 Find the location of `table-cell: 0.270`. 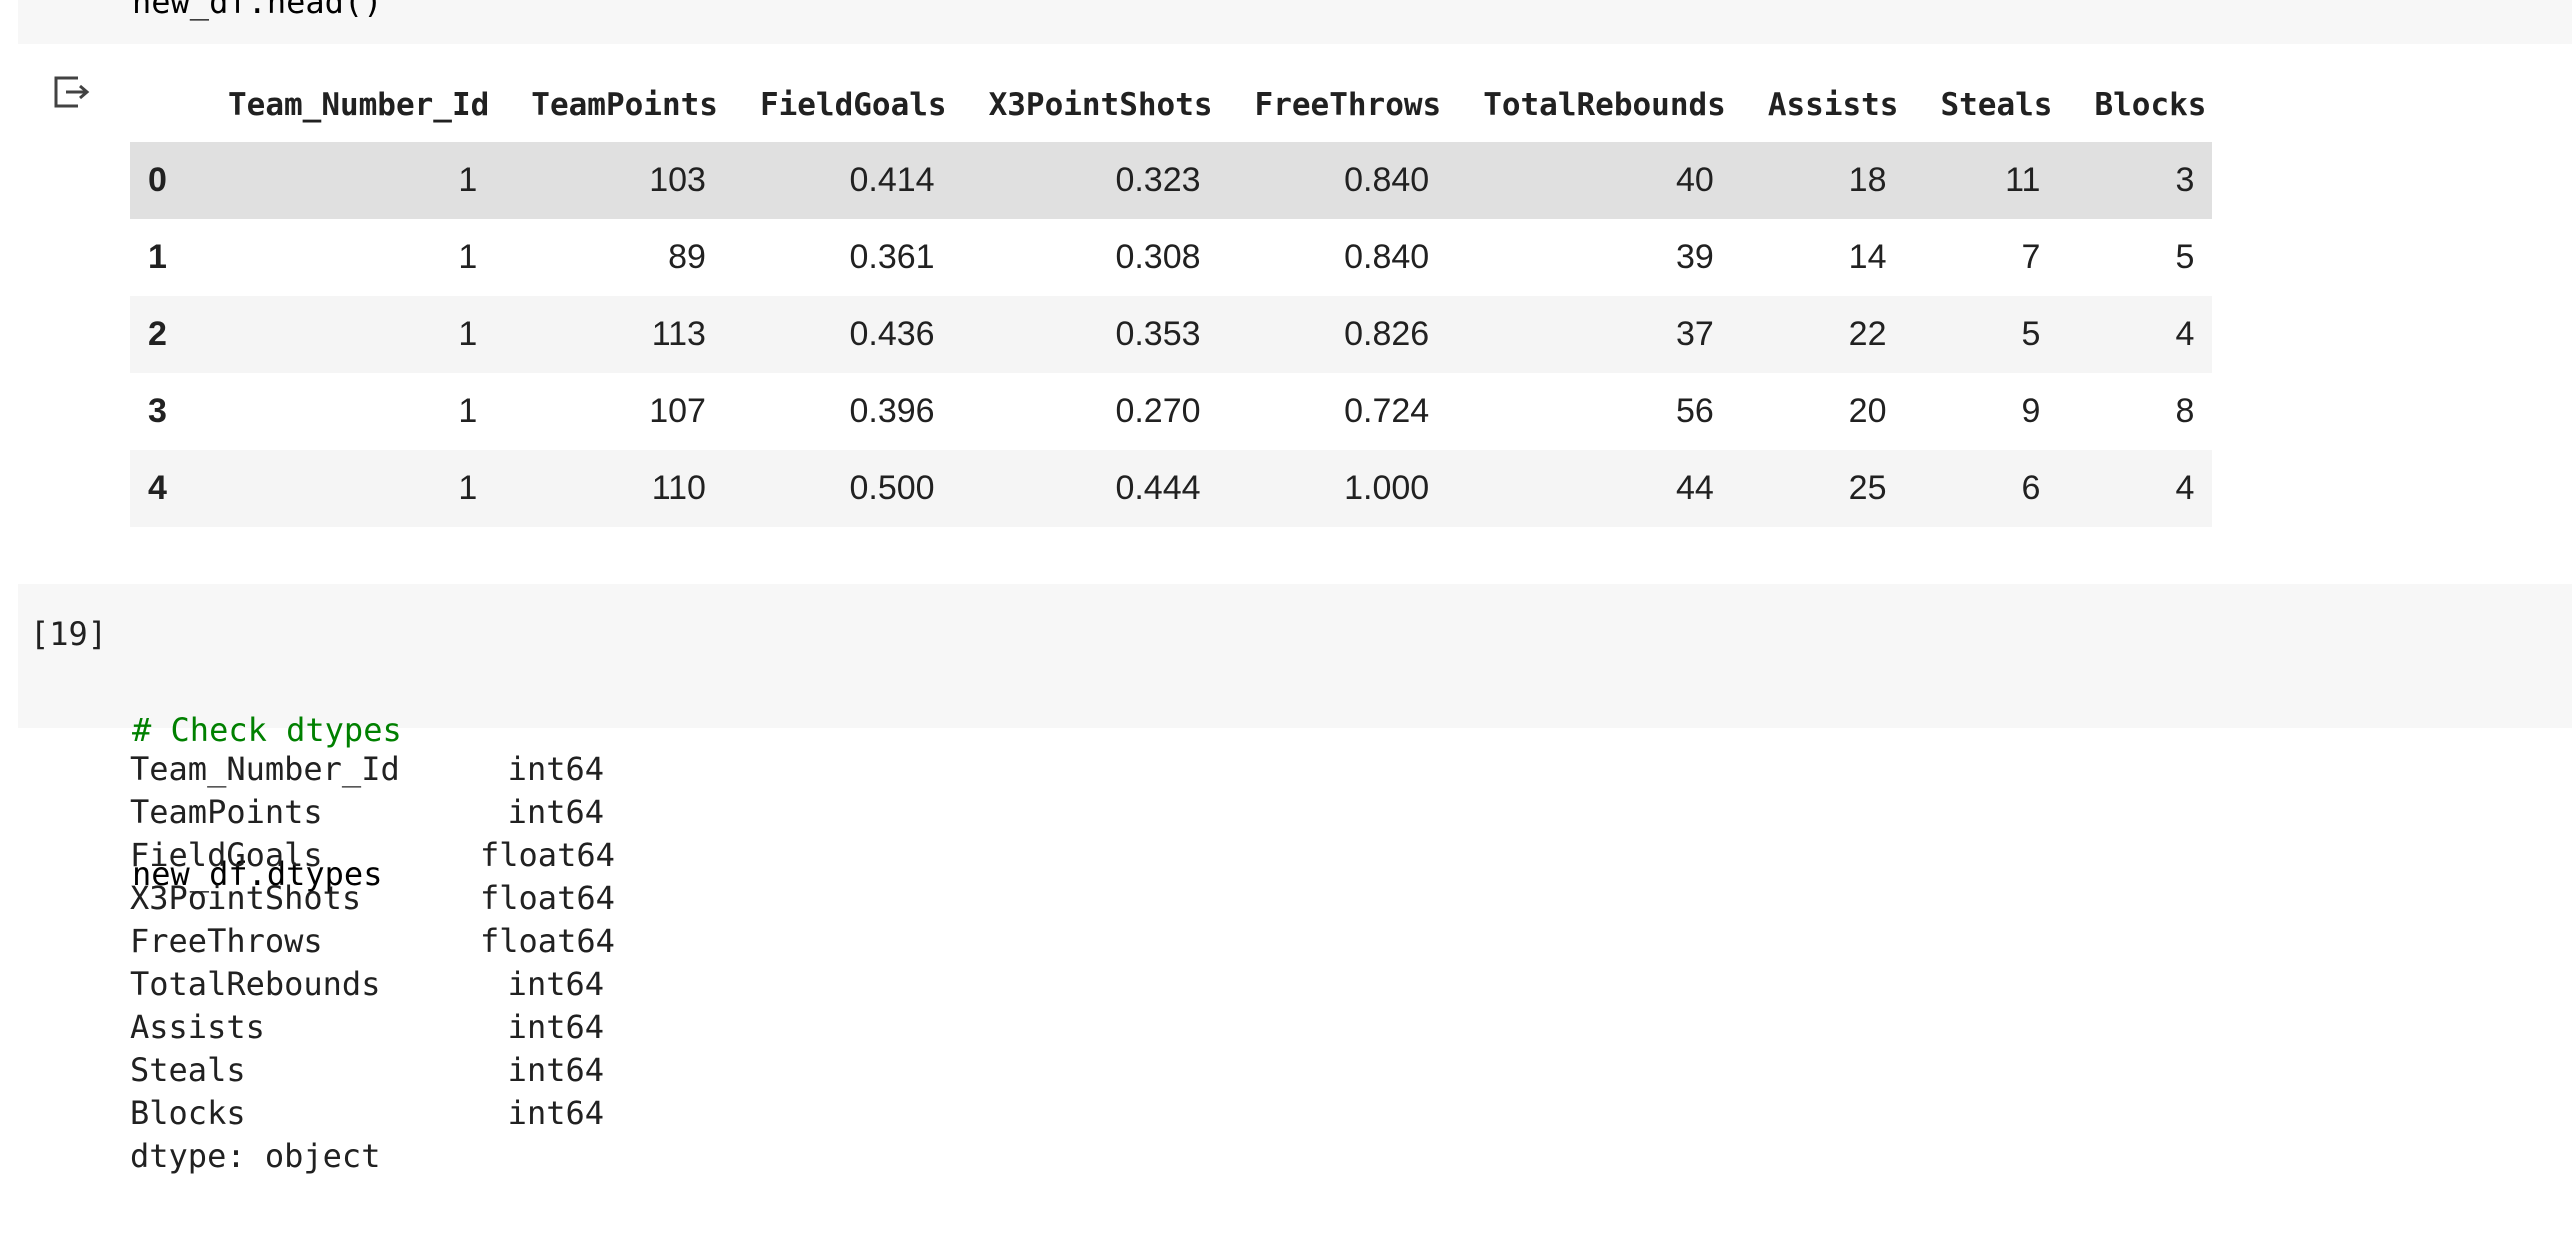

table-cell: 0.270 is located at coordinates (1158, 411).